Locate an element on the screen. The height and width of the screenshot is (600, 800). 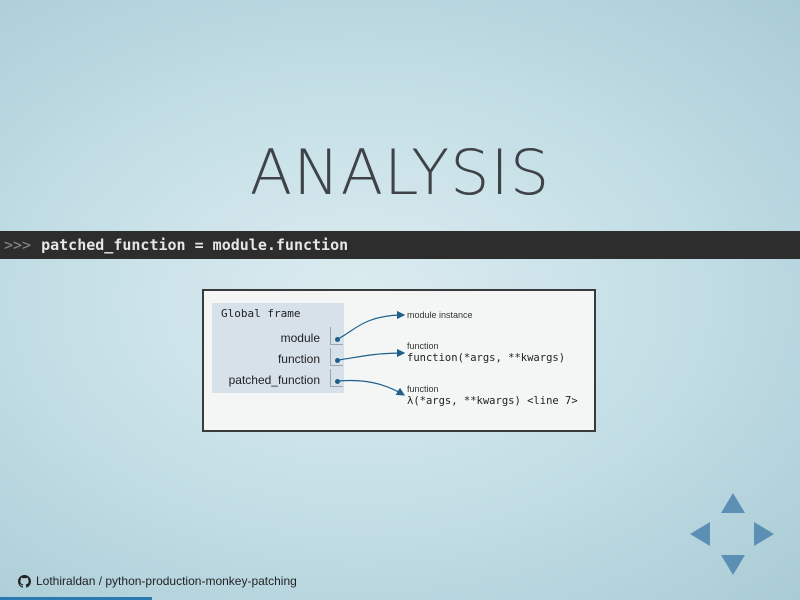
object-module-instance: module instance is located at coordinates (440, 315).